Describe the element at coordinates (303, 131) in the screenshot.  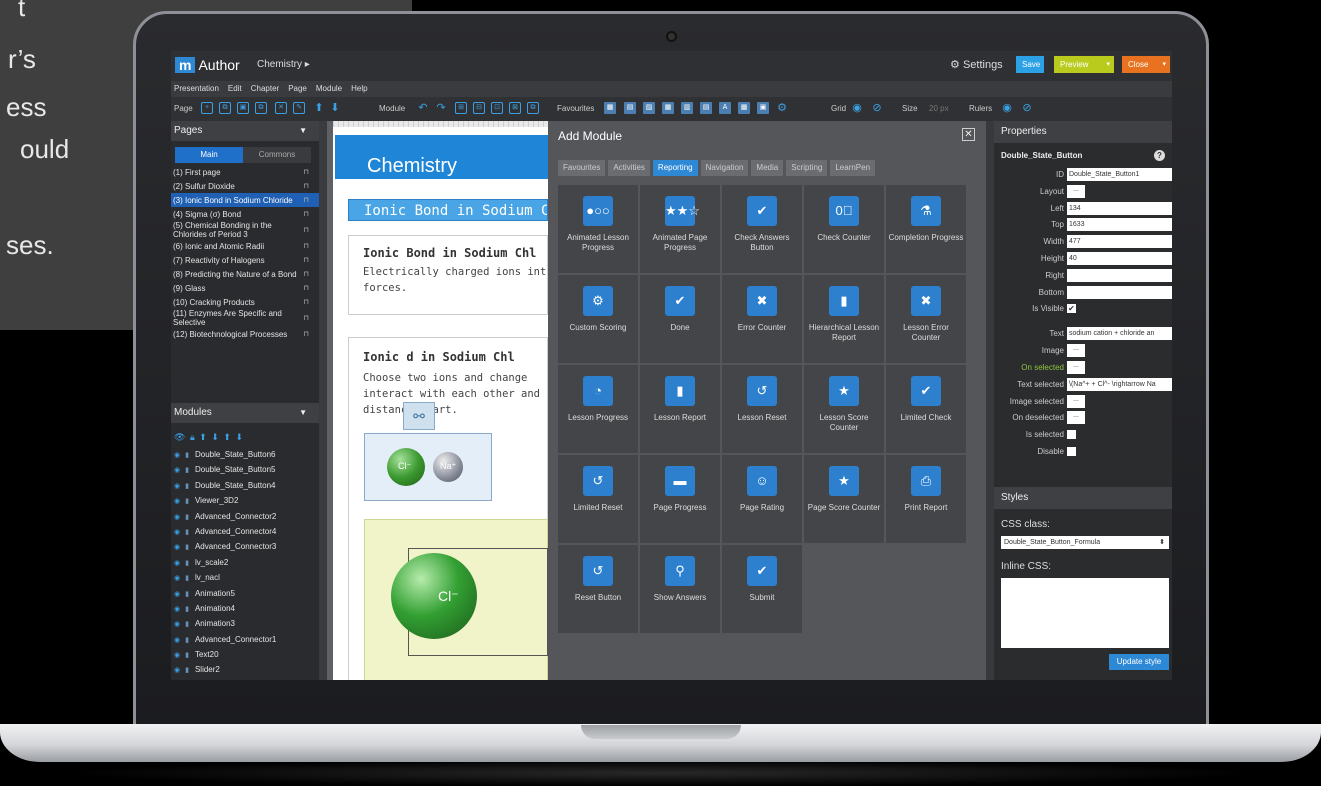
I see `collapse-icon: ▼` at that location.